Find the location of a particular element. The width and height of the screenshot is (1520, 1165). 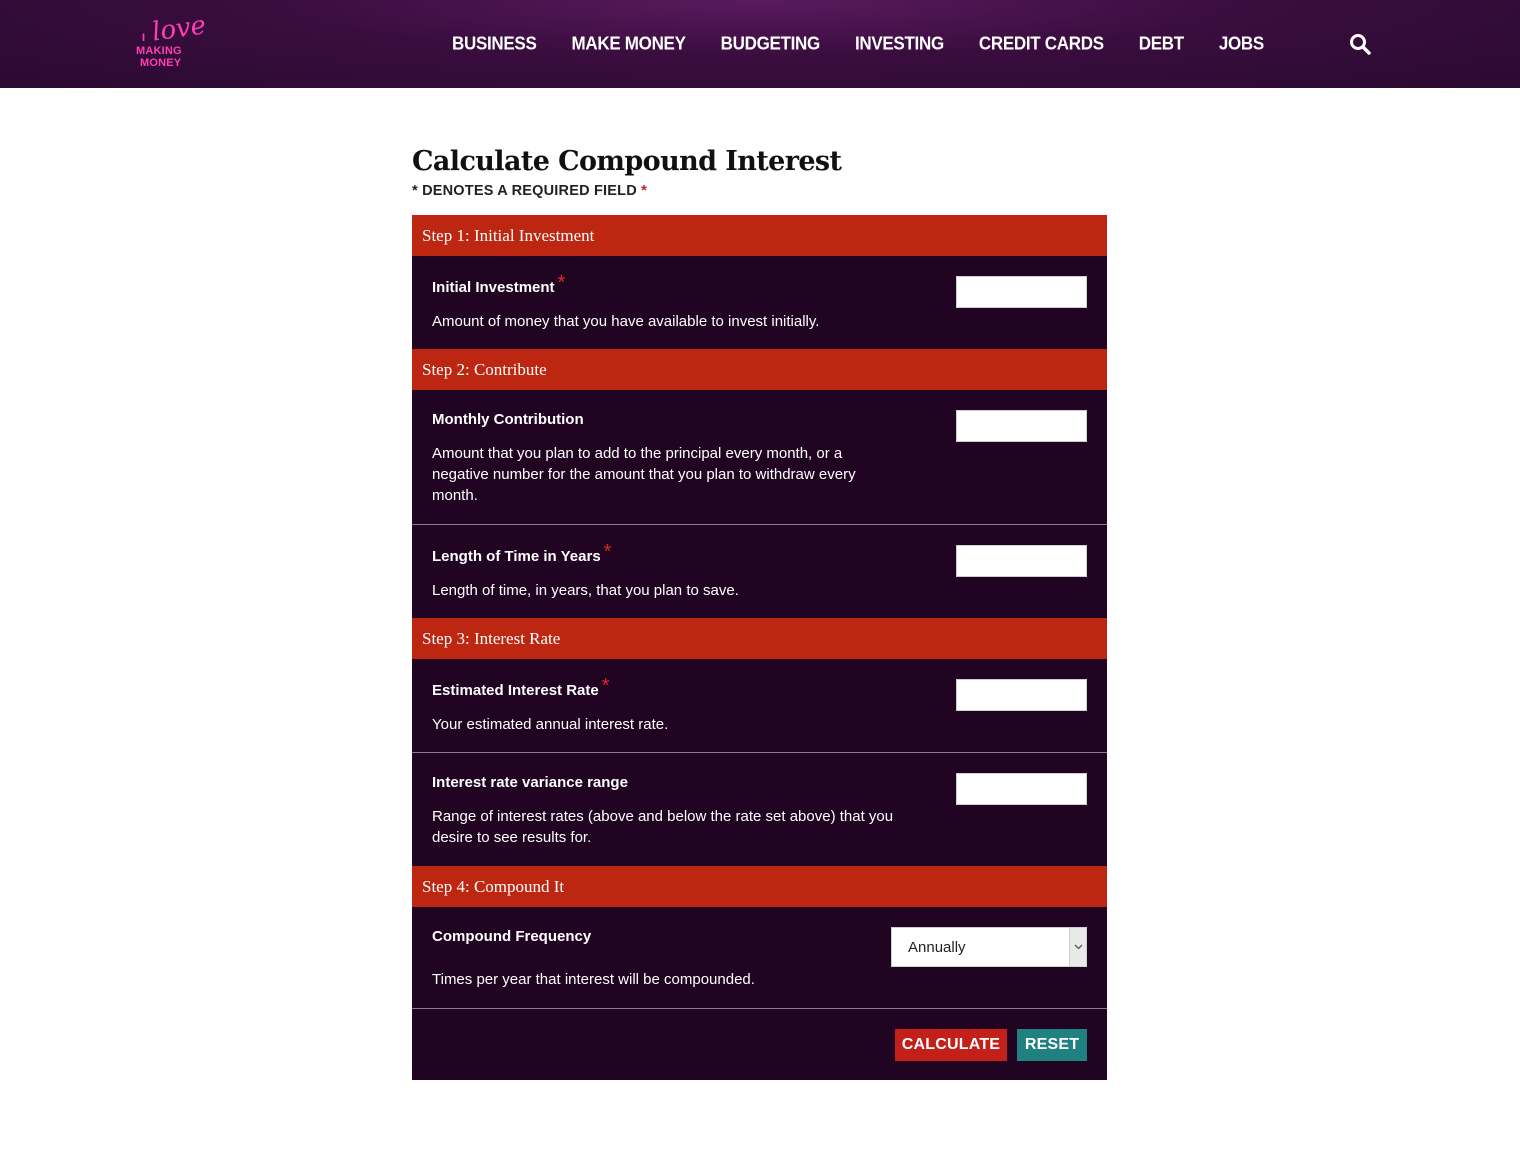

length-of-time-input is located at coordinates (1021, 561).